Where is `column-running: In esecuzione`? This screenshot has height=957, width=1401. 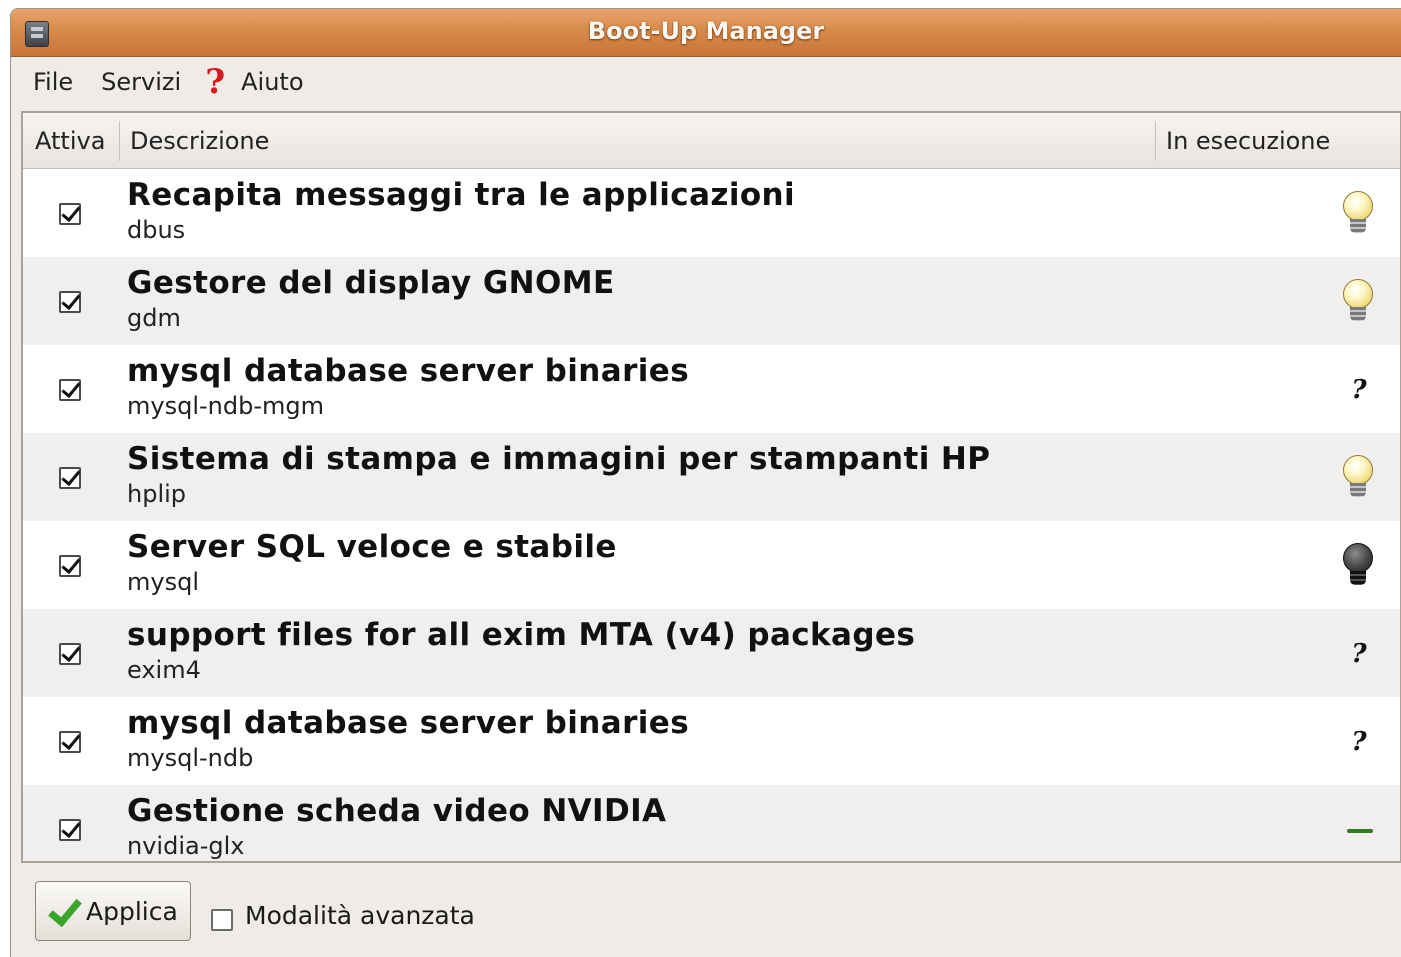 column-running: In esecuzione is located at coordinates (1277, 140).